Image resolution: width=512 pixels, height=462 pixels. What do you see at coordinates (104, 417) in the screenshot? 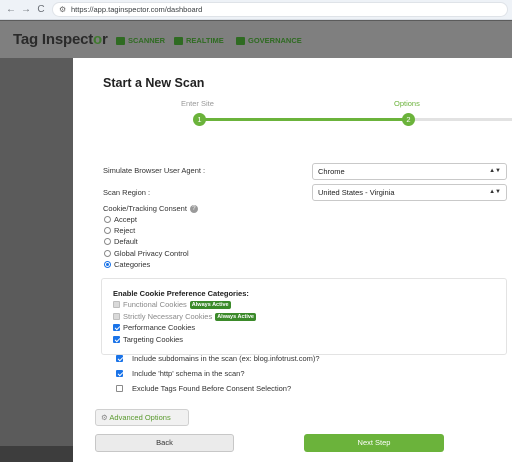
I see `gear-icon: ⚙` at bounding box center [104, 417].